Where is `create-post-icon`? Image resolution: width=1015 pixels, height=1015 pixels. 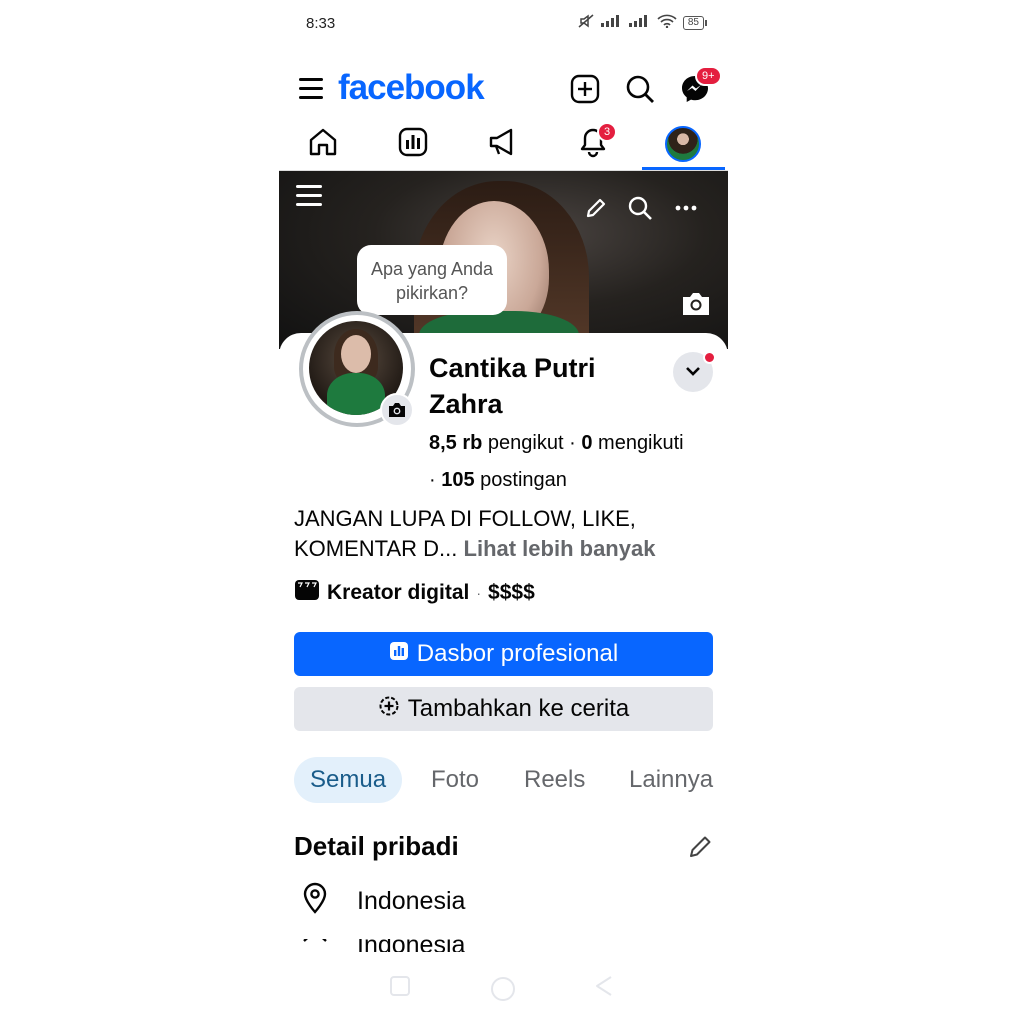
create-post-icon is located at coordinates (585, 89).